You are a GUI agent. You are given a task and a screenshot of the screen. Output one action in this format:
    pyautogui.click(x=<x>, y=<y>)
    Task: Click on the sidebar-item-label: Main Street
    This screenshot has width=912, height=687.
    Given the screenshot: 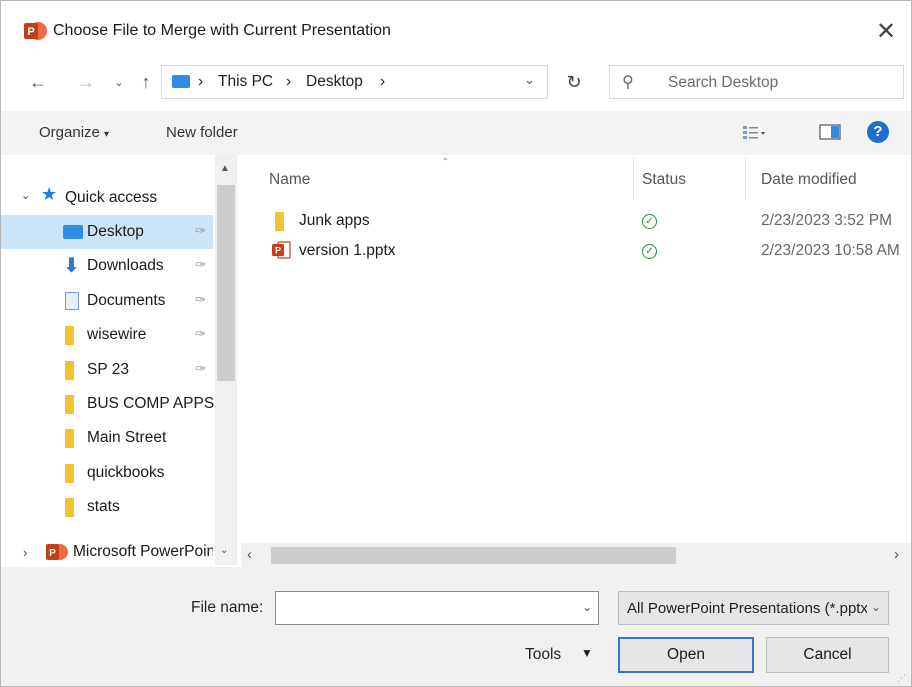 What is the action you would take?
    pyautogui.click(x=127, y=437)
    